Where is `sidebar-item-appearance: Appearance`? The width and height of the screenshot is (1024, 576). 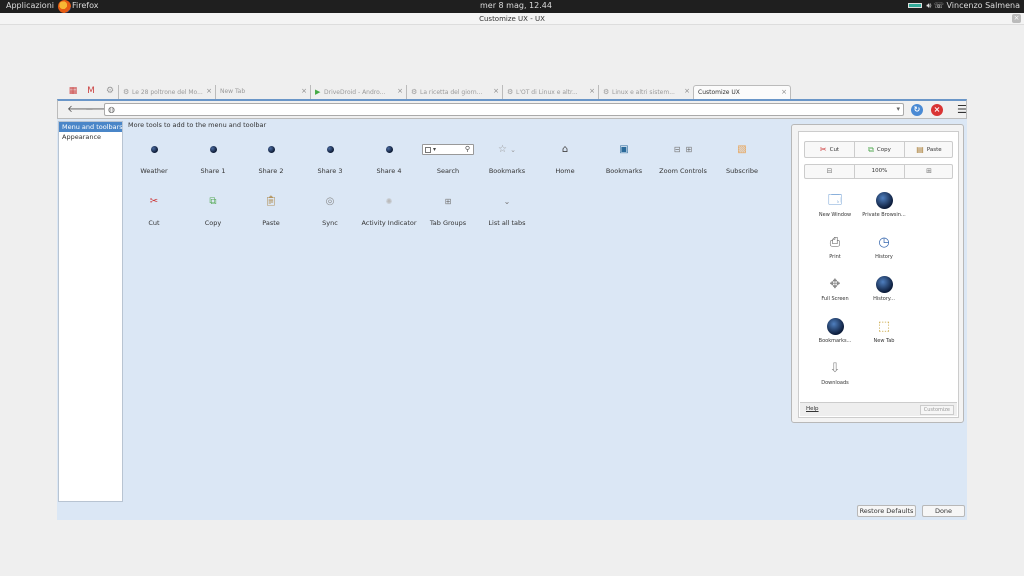 sidebar-item-appearance: Appearance is located at coordinates (90, 137).